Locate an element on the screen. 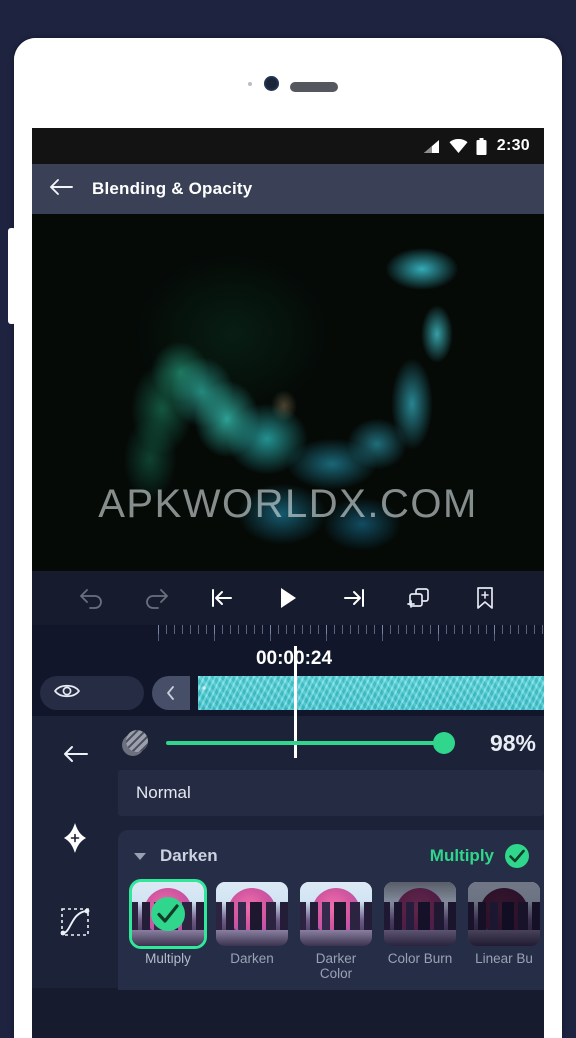 The height and width of the screenshot is (1038, 576). timeline-clip is located at coordinates (371, 693).